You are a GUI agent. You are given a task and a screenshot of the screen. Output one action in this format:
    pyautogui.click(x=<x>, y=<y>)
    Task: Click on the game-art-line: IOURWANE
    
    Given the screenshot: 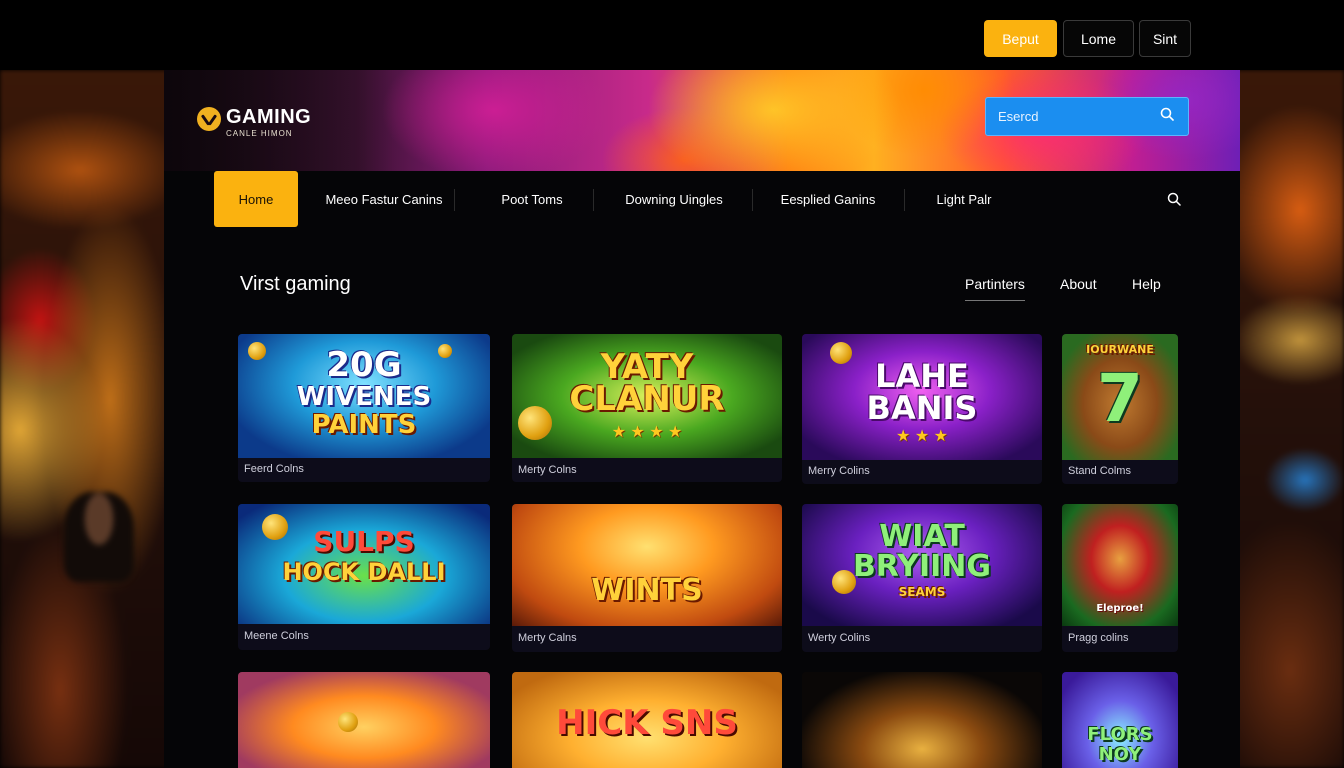 What is the action you would take?
    pyautogui.click(x=1120, y=349)
    